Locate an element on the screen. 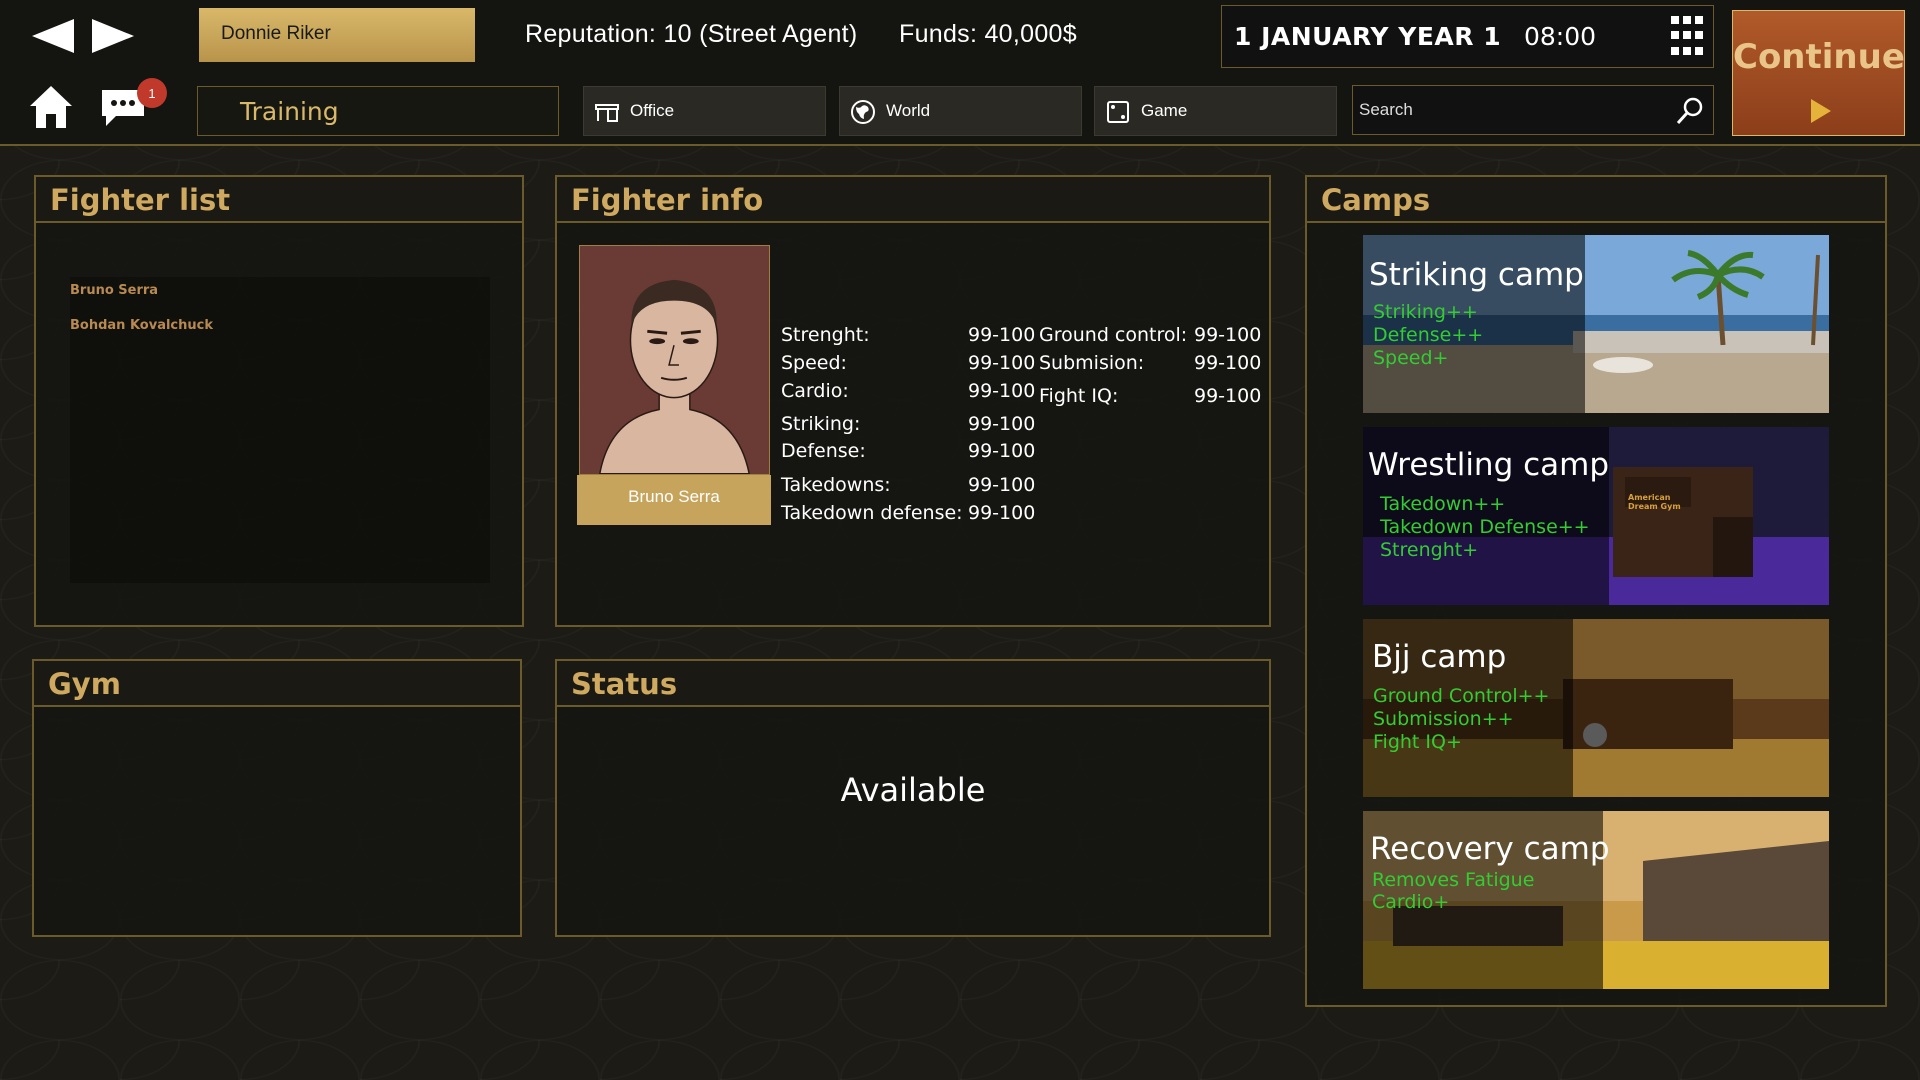 This screenshot has width=1920, height=1080. camp-bonus: Takedown Defense++ is located at coordinates (1485, 527).